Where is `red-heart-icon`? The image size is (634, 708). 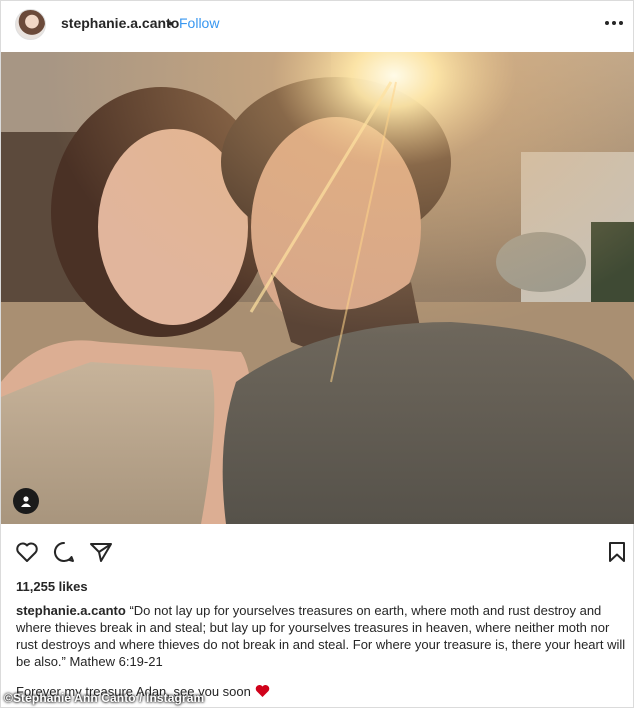 red-heart-icon is located at coordinates (262, 692).